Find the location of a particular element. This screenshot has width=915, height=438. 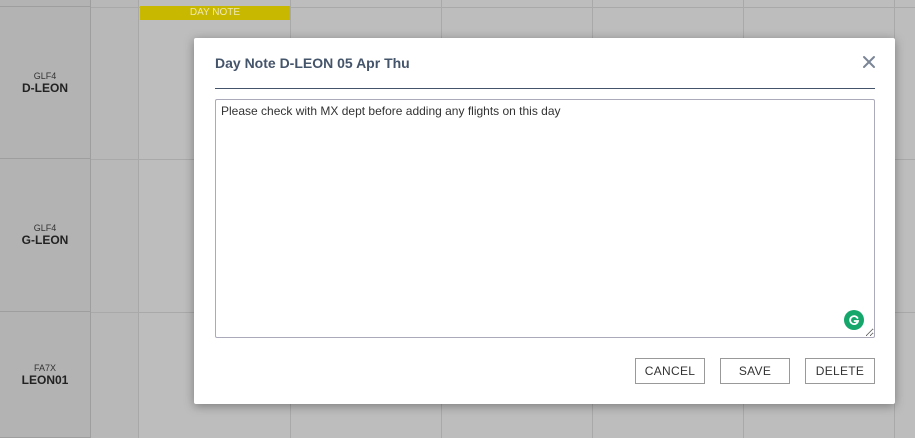

day-note-tag: DAY NOTE is located at coordinates (215, 13).